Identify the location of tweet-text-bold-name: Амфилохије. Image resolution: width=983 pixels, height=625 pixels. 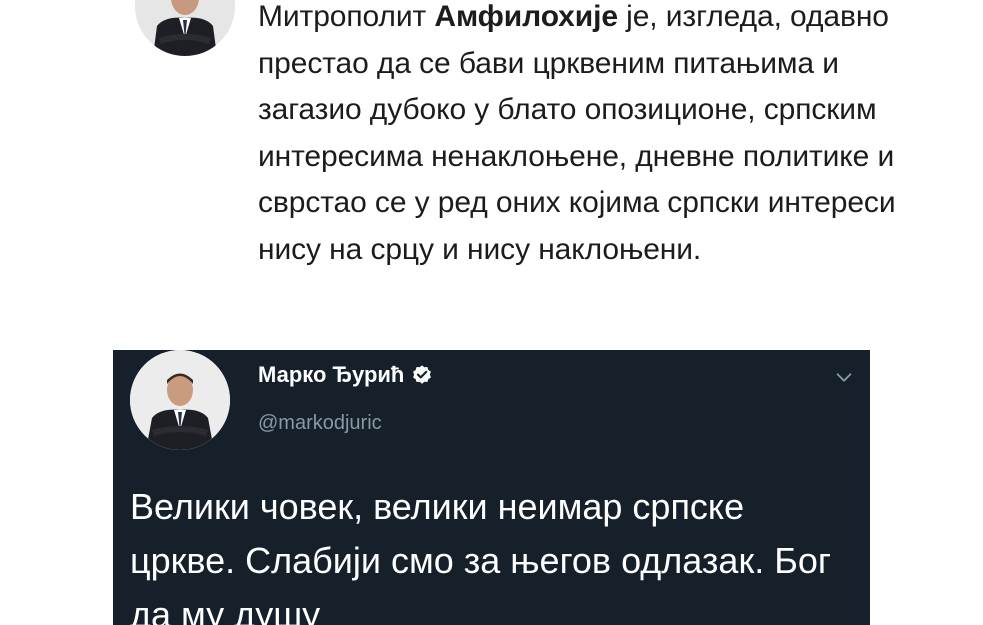
(526, 16).